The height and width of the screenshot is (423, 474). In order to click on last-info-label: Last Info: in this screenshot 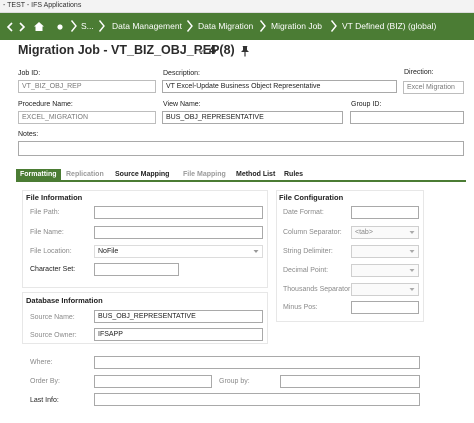, I will do `click(44, 400)`.